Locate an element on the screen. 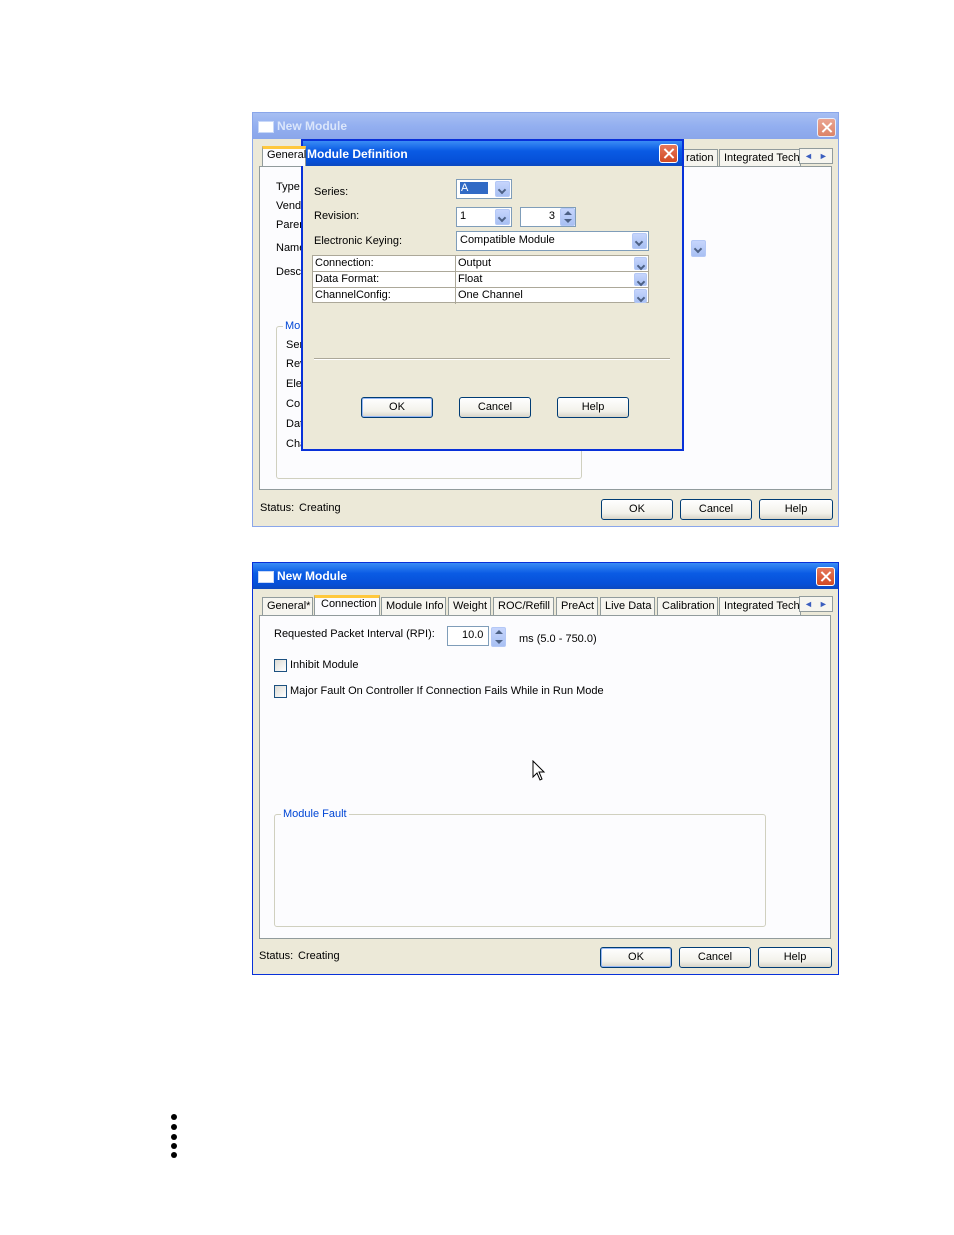 The height and width of the screenshot is (1235, 954). tab-calibration: ration is located at coordinates (700, 158).